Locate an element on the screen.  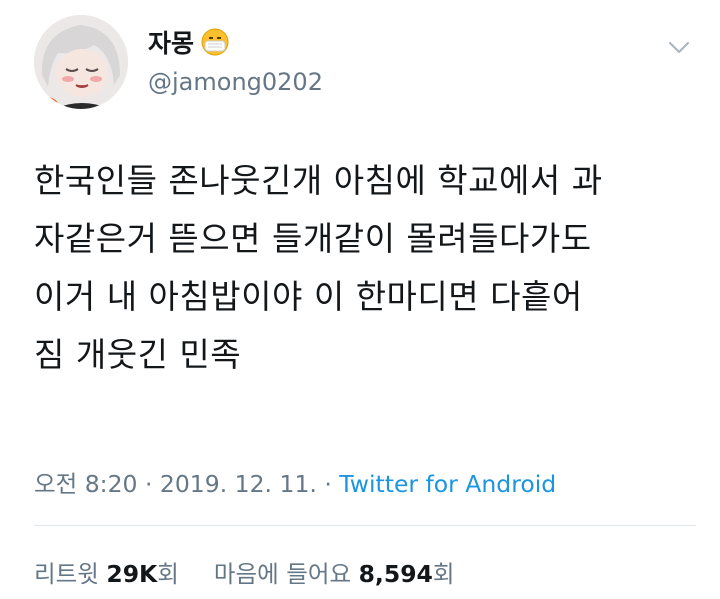
user-handle: @jamong0202 is located at coordinates (235, 82).